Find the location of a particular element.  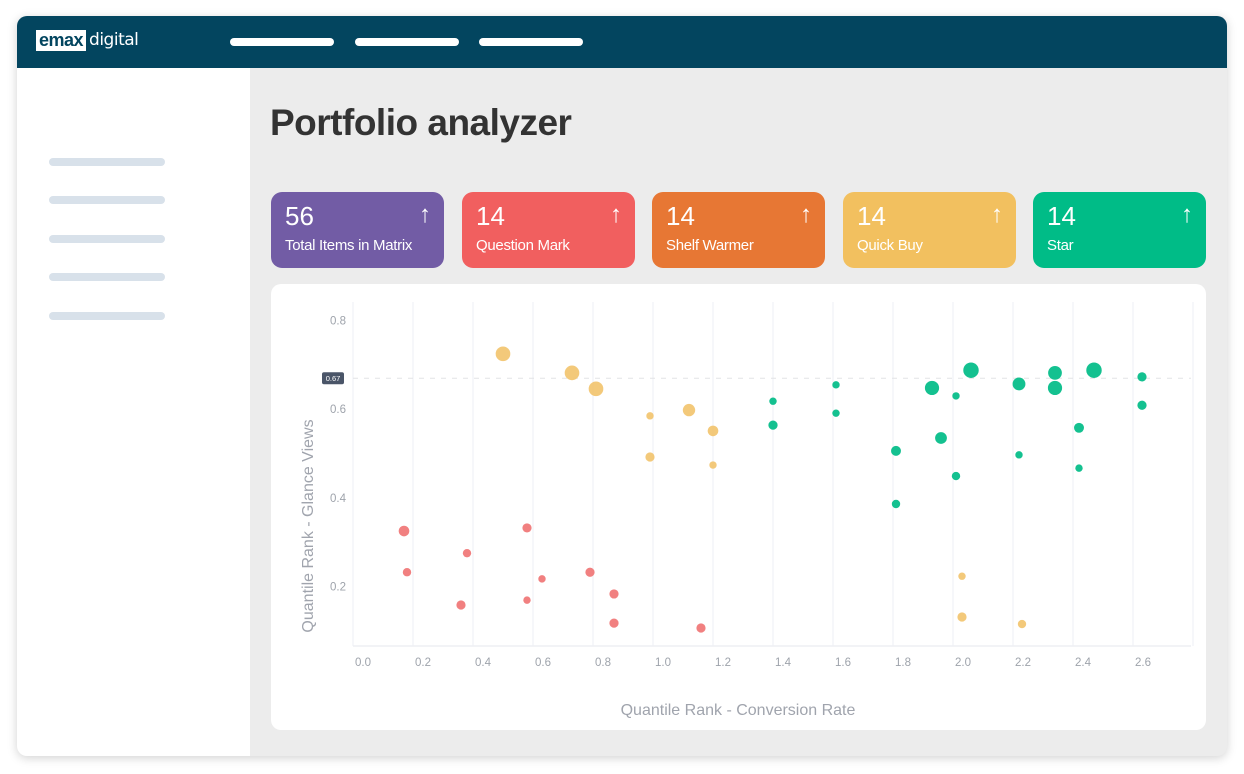

card-star: 14 ↑ Star is located at coordinates (1119, 230).